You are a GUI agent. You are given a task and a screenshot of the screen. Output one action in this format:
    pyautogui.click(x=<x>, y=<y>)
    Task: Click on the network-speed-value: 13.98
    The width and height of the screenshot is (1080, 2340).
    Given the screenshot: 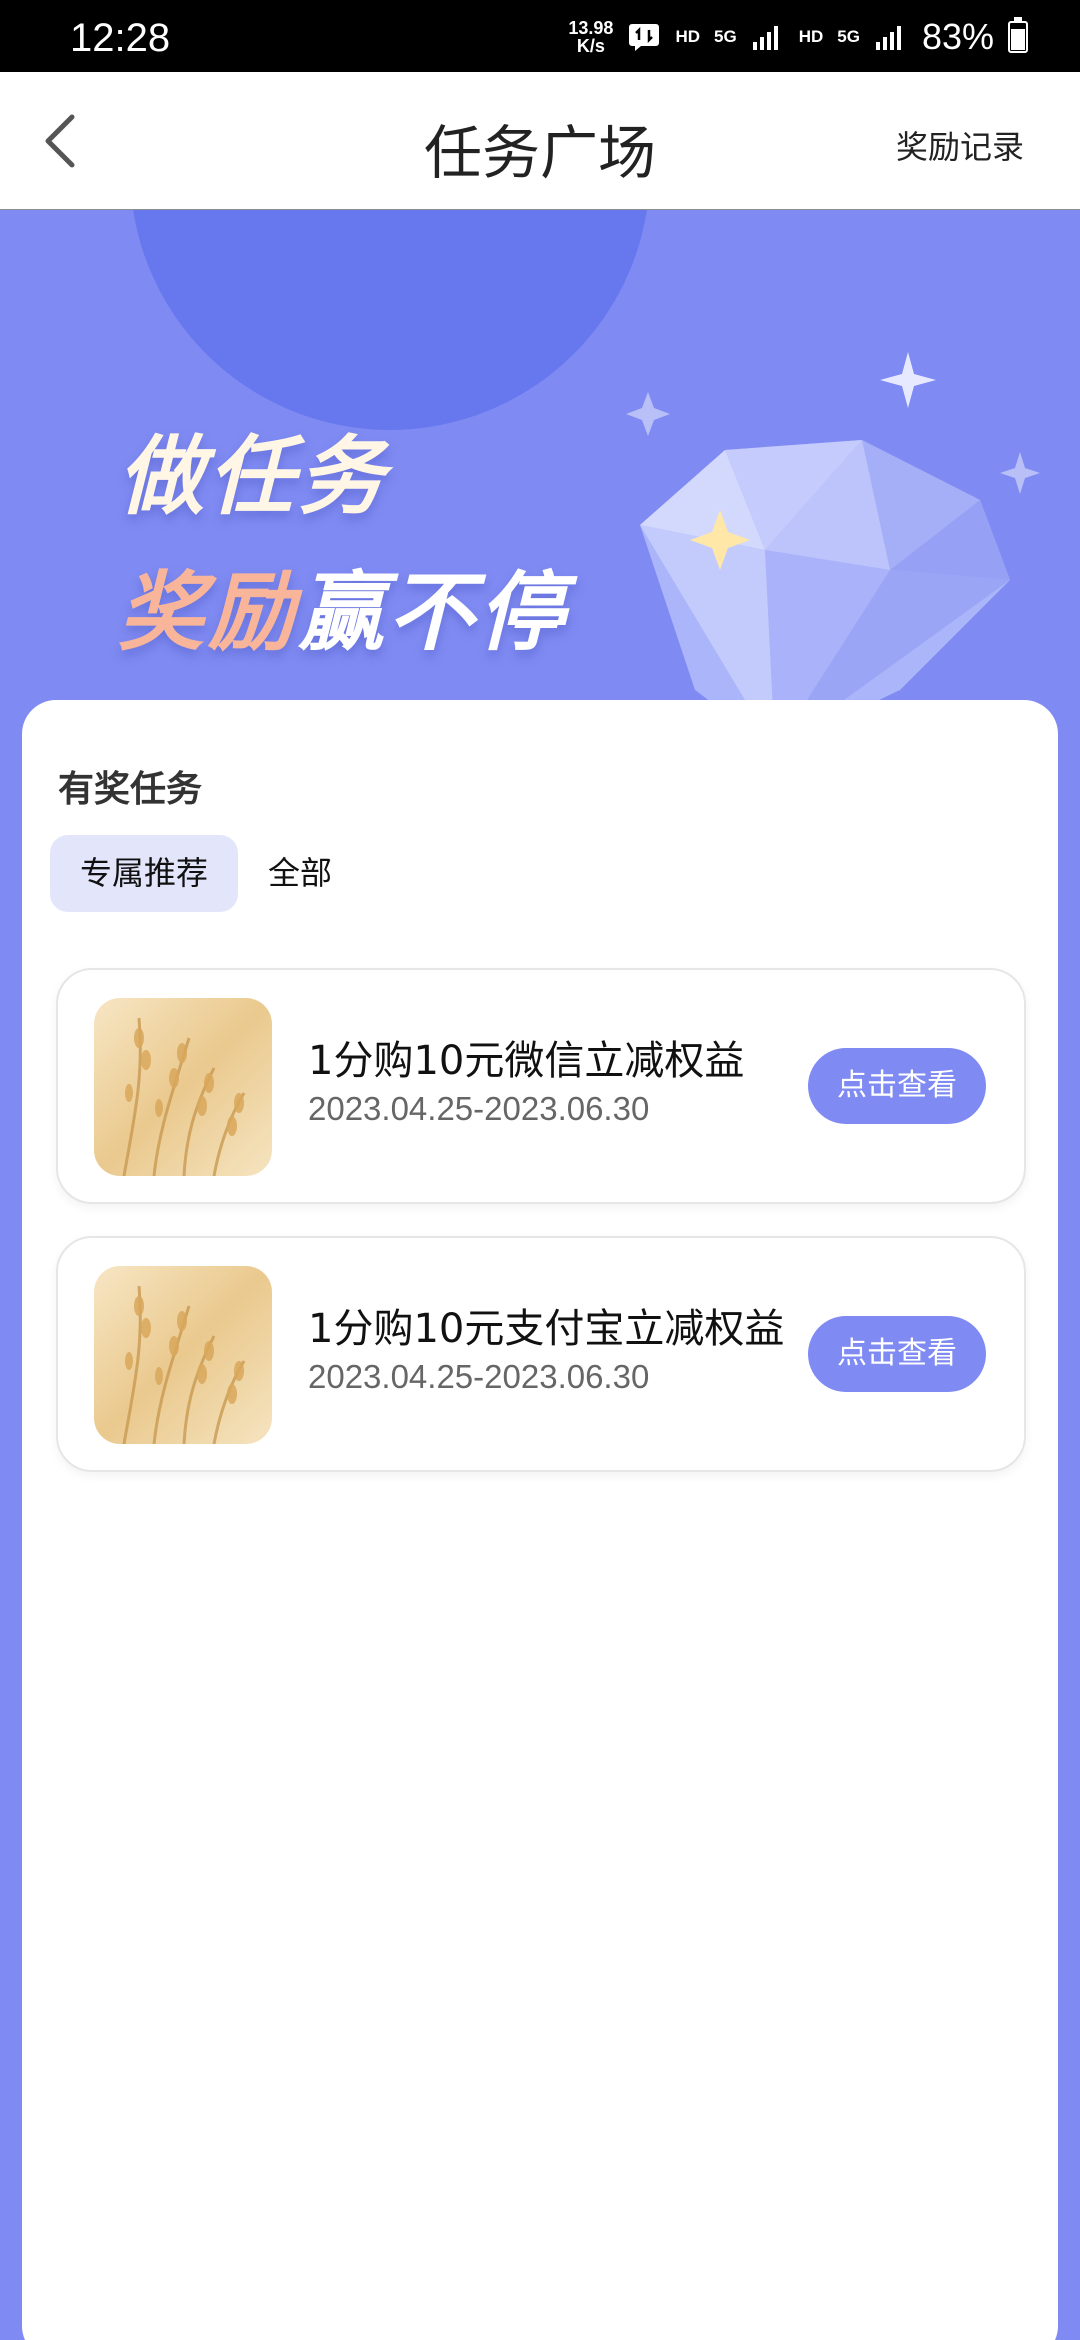 What is the action you would take?
    pyautogui.click(x=591, y=28)
    